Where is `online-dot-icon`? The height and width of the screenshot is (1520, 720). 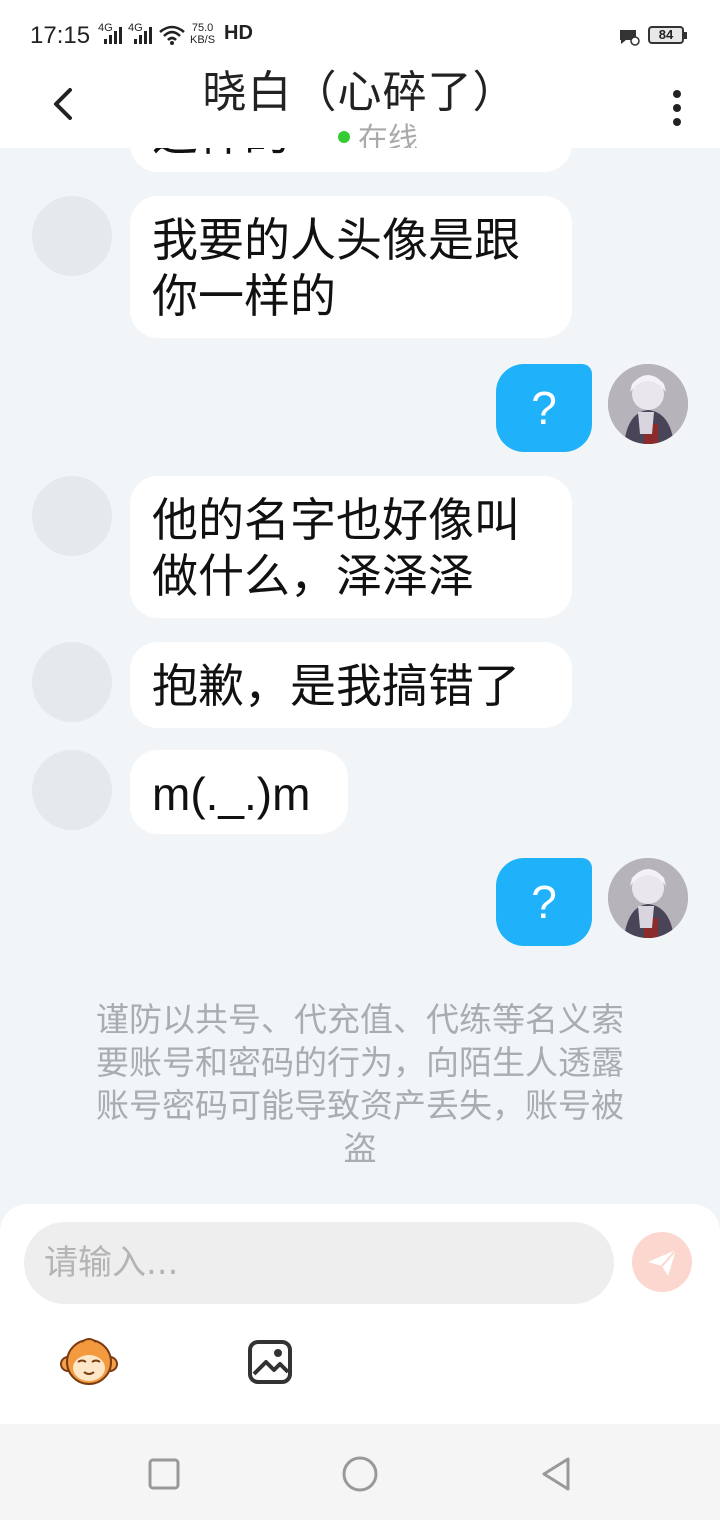 online-dot-icon is located at coordinates (344, 136).